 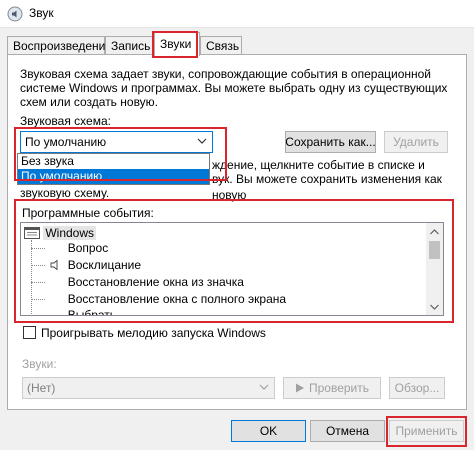 What do you see at coordinates (177, 299) in the screenshot?
I see `event-label: Восстановление окна с полного экрана` at bounding box center [177, 299].